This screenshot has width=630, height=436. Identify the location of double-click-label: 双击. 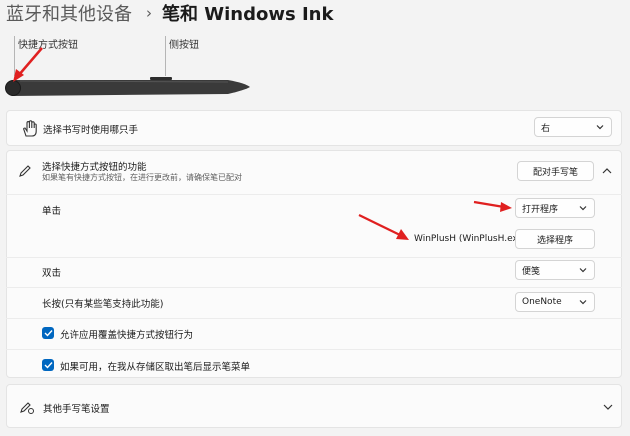
(52, 273).